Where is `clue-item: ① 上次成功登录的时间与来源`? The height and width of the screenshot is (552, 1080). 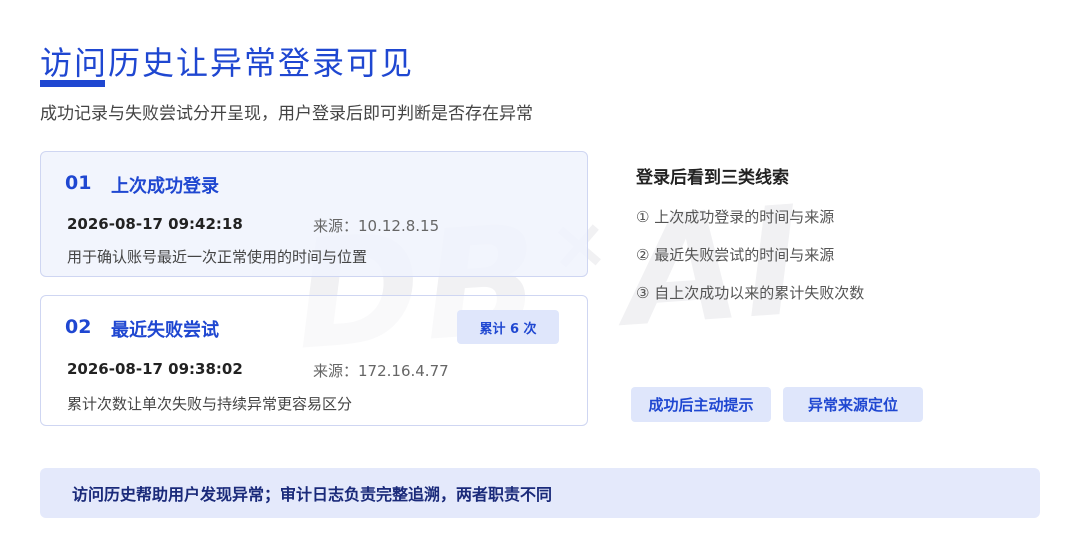 clue-item: ① 上次成功登录的时间与来源 is located at coordinates (735, 217).